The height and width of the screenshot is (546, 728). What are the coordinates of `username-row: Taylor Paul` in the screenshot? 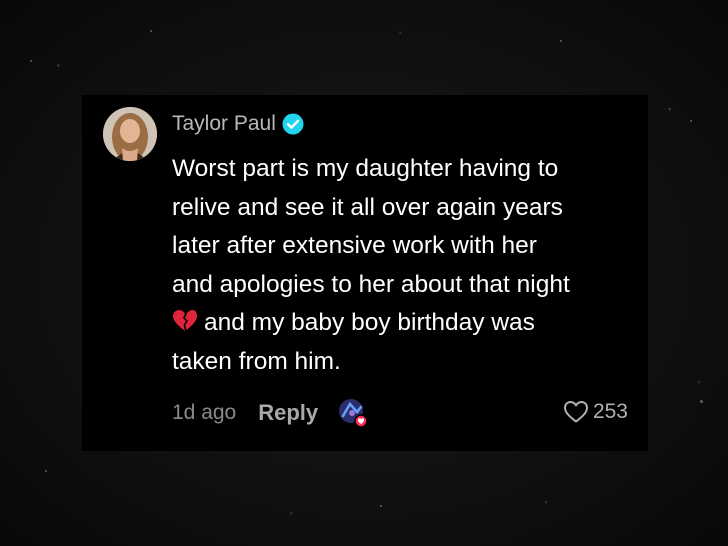 It's located at (238, 124).